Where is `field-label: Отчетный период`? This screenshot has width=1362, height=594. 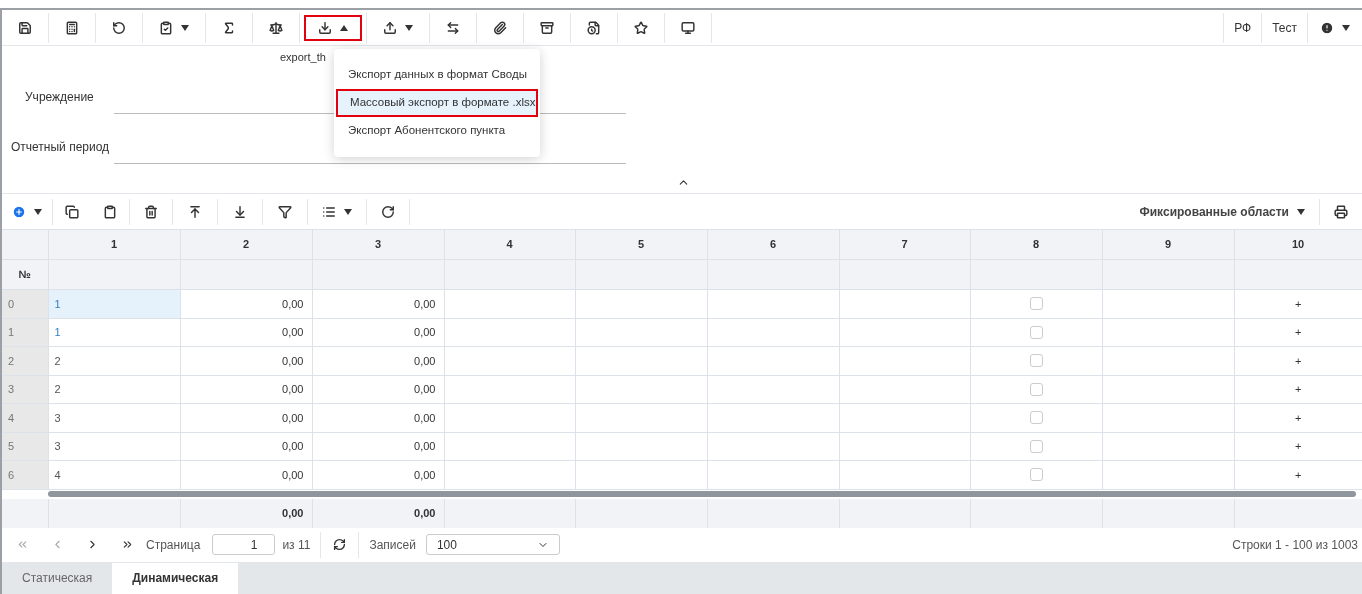
field-label: Отчетный период is located at coordinates (60, 147).